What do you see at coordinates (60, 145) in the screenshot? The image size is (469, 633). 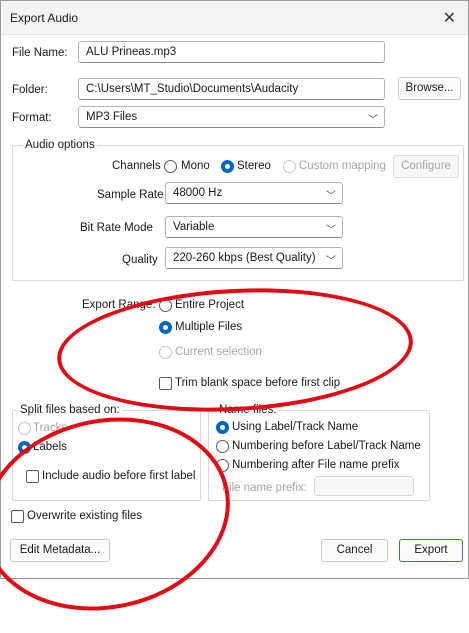 I see `audio-options-title: Audio options` at bounding box center [60, 145].